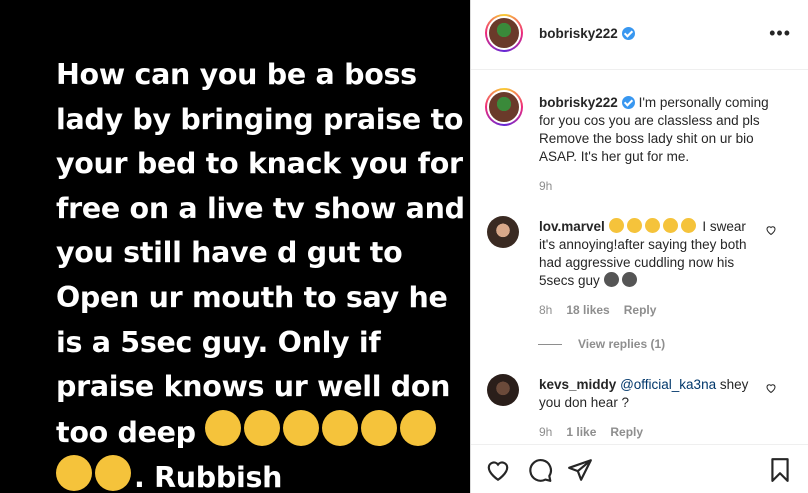 The width and height of the screenshot is (808, 493). Describe the element at coordinates (622, 344) in the screenshot. I see `view-replies-label: View replies (1)` at that location.